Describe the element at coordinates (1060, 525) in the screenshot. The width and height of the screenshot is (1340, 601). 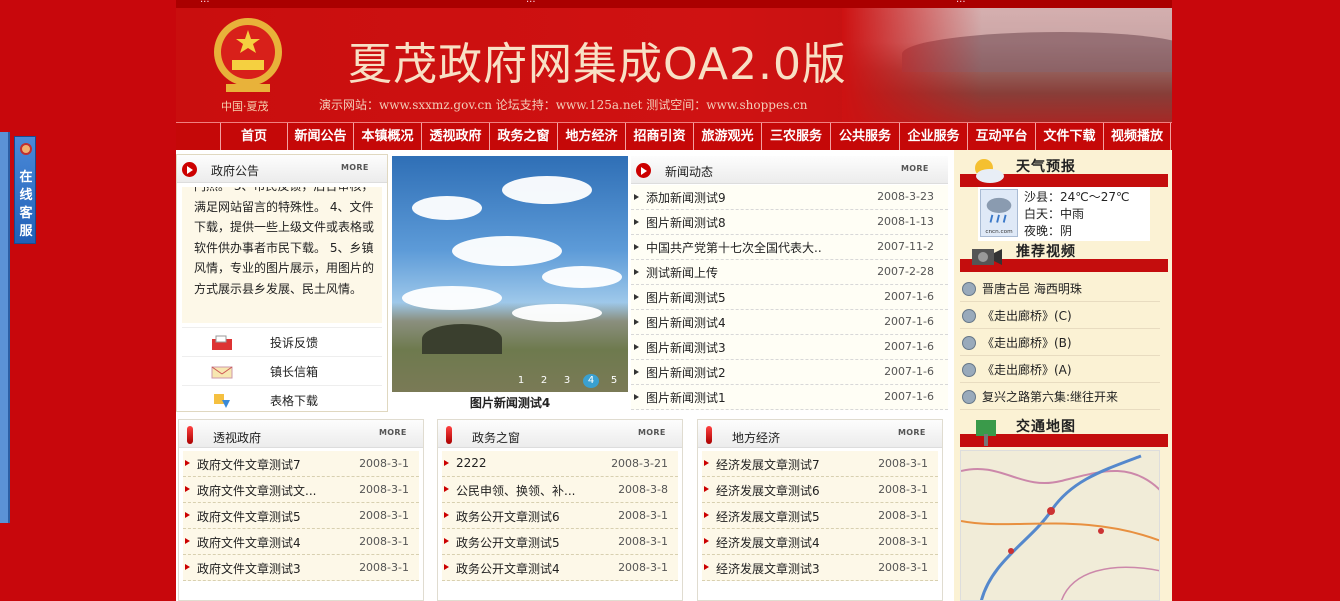
I see `traffic-map` at that location.